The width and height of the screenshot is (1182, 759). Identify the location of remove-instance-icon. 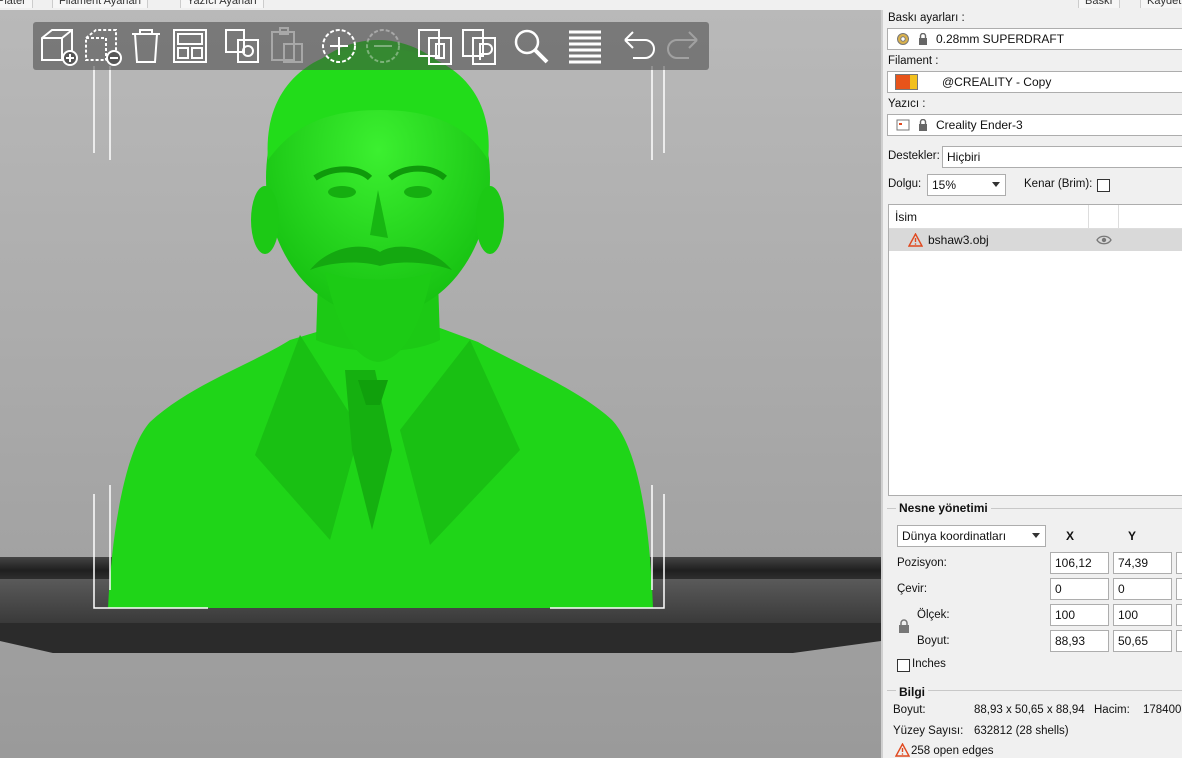
(383, 46).